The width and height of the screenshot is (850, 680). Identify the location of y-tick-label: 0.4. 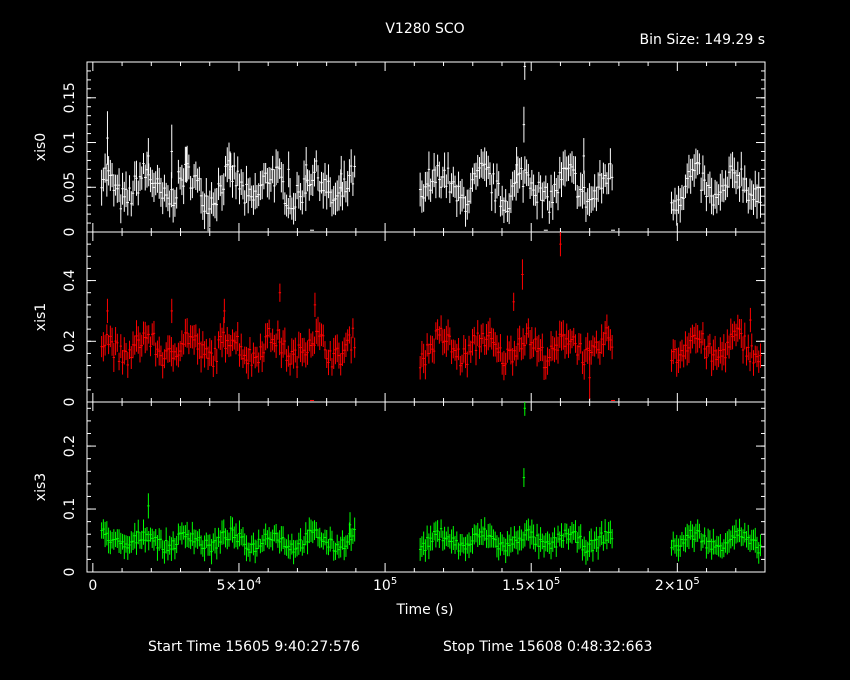
(70, 280).